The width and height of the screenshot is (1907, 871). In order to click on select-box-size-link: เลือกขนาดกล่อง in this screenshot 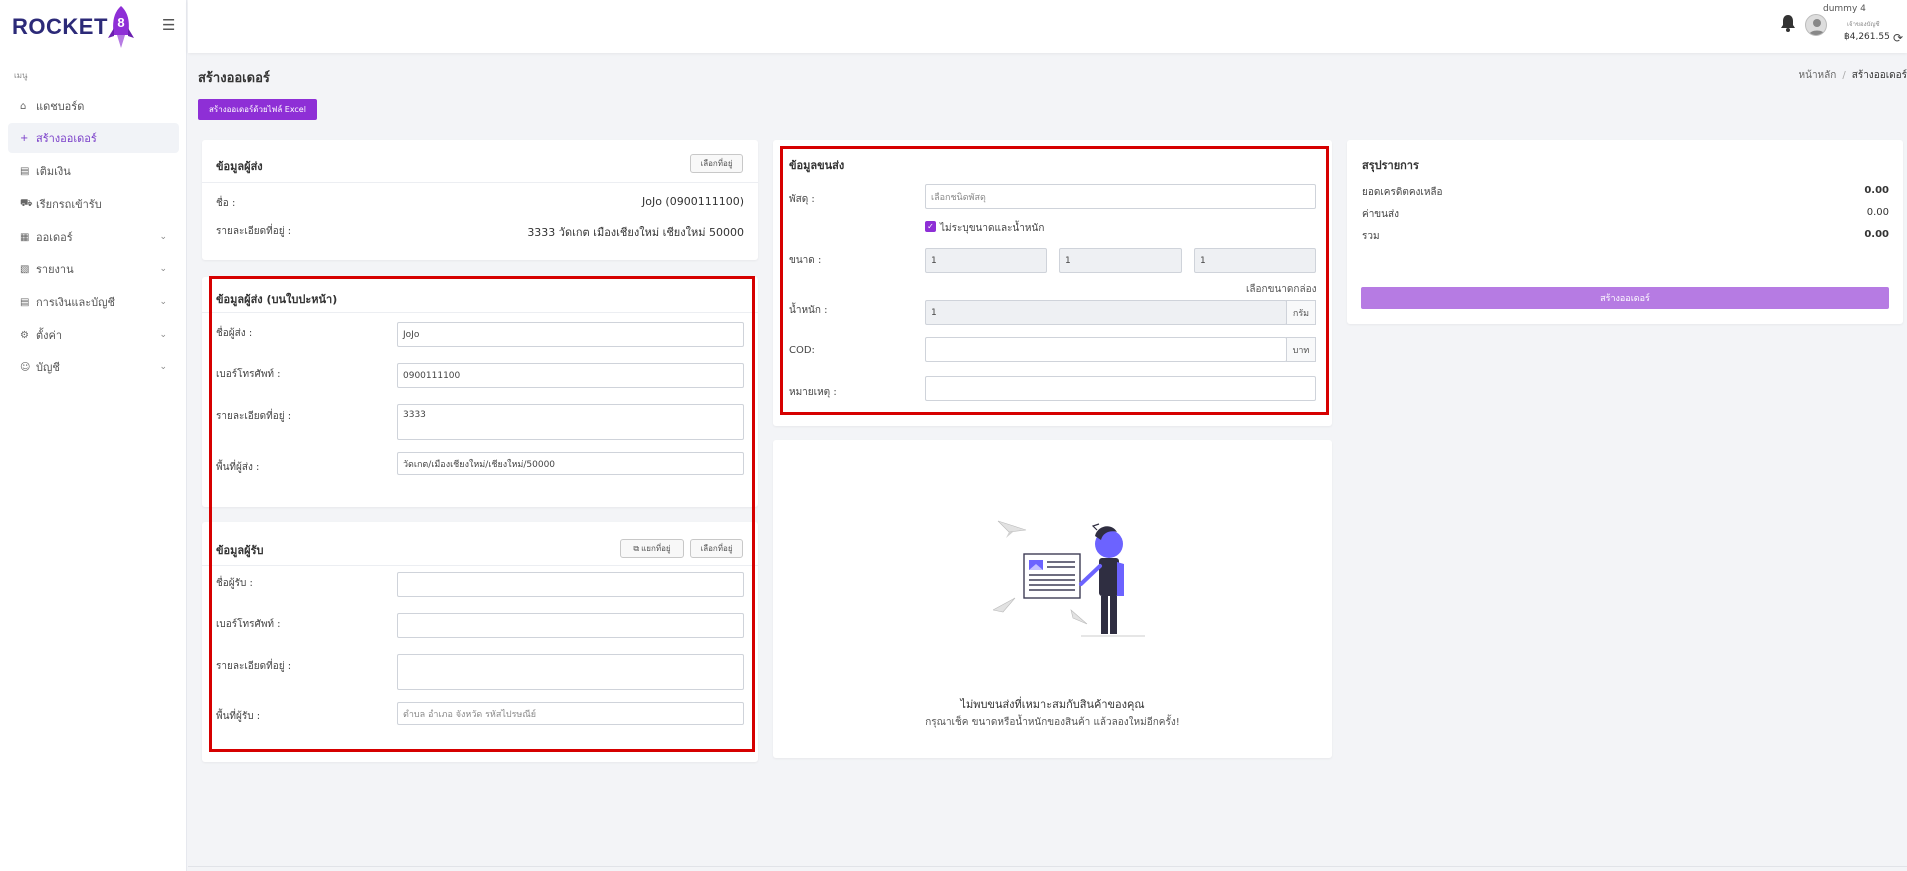, I will do `click(1281, 289)`.